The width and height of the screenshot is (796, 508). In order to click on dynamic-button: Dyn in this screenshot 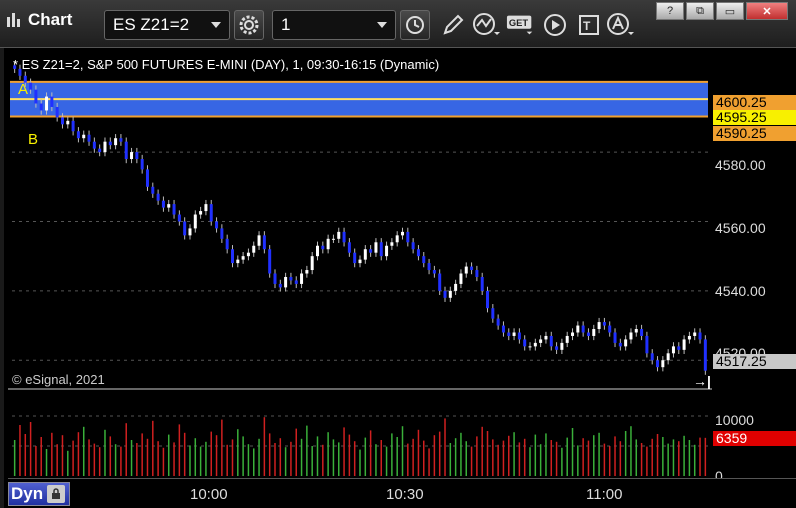, I will do `click(39, 494)`.